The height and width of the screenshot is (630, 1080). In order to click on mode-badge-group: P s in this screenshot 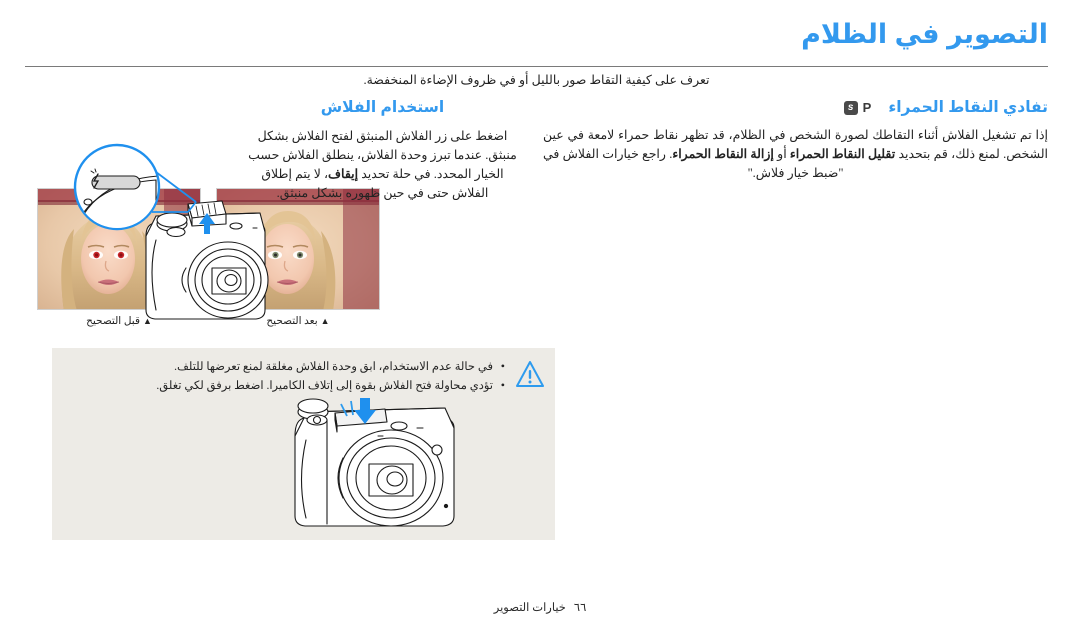, I will do `click(857, 107)`.